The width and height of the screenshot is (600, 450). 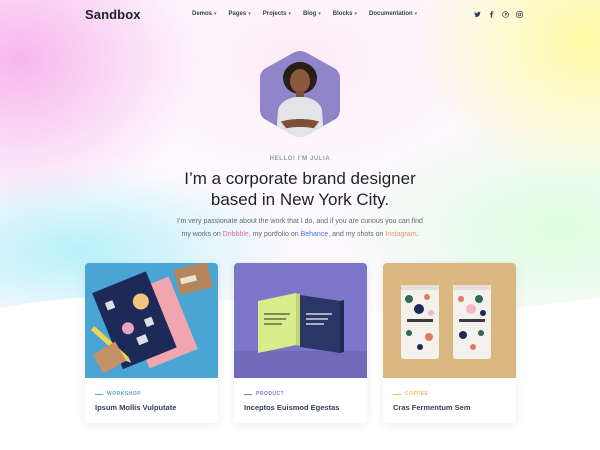 I want to click on portfolio-card: WORKSHOP Ipsum Mollis Vulputate, so click(x=151, y=343).